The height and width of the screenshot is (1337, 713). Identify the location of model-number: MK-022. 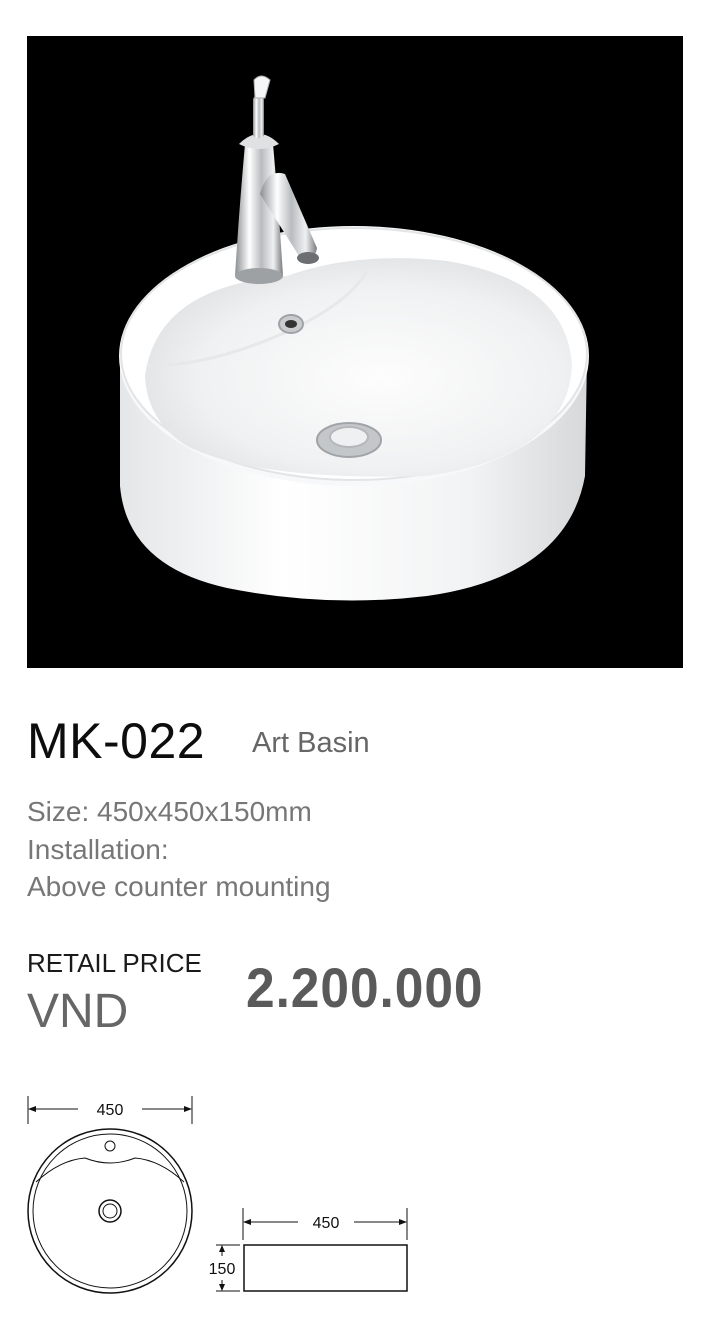
(116, 741).